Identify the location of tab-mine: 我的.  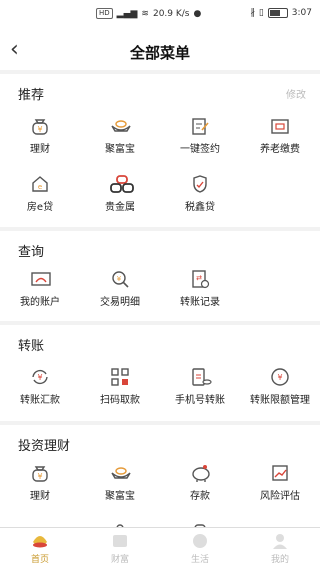
(280, 548).